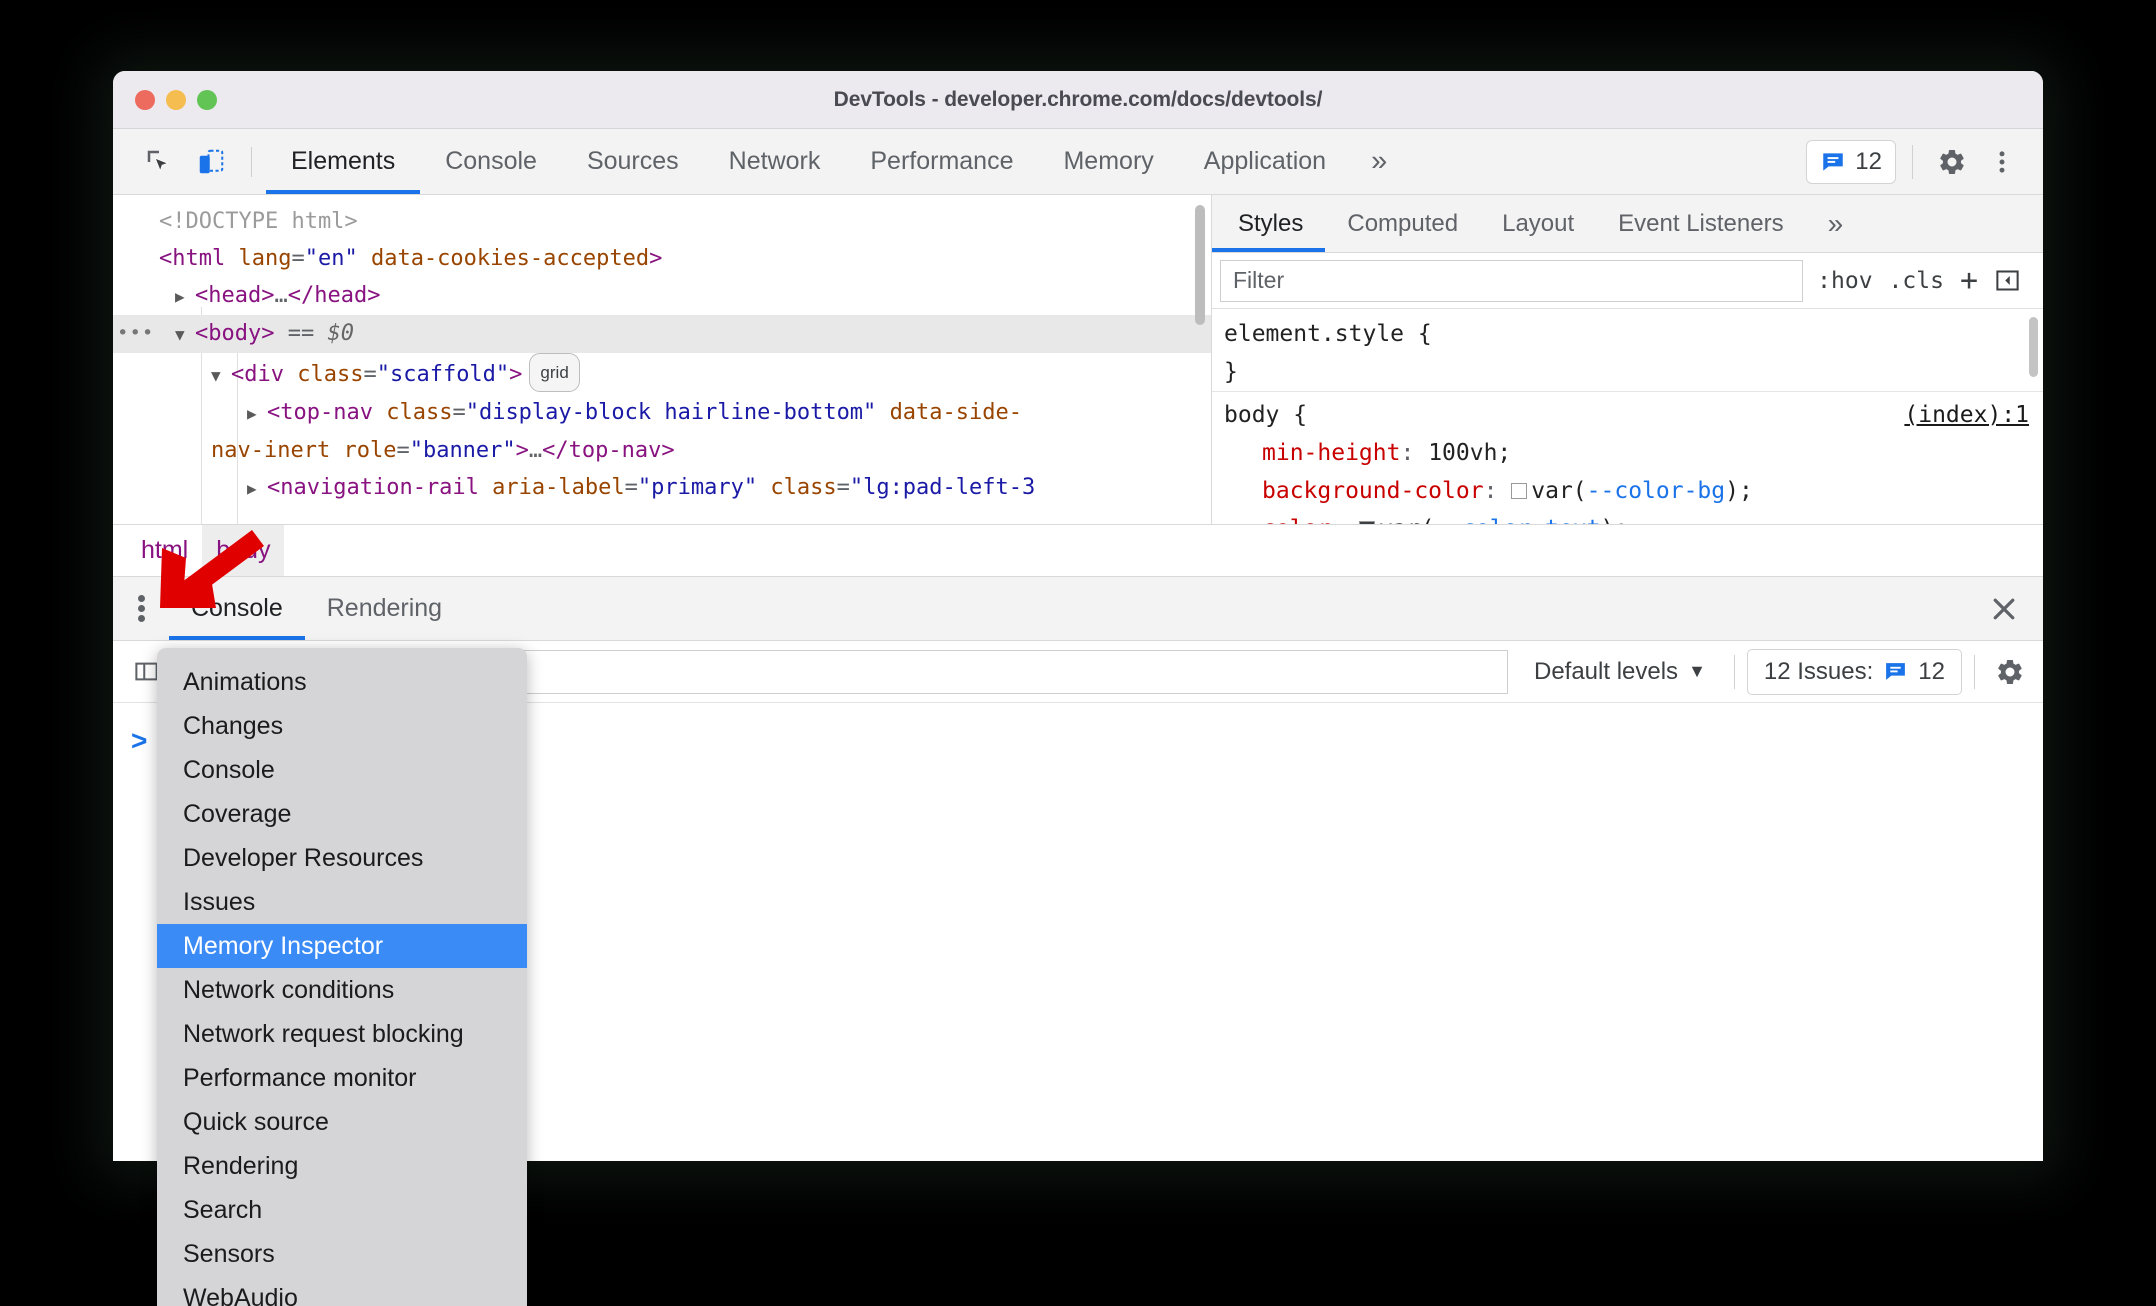 Image resolution: width=2156 pixels, height=1306 pixels. I want to click on menu-item-animations: Animations, so click(342, 682).